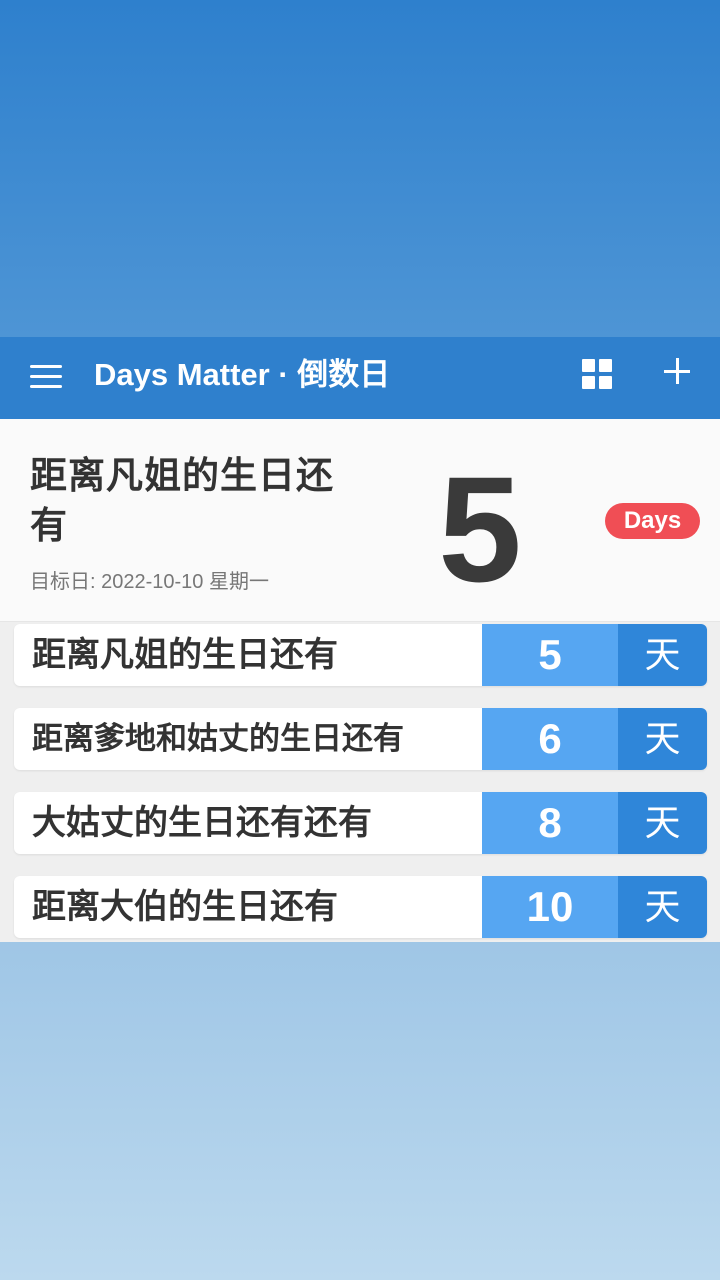 The width and height of the screenshot is (720, 1280). I want to click on event-title: 距离大伯的生日还有, so click(185, 907).